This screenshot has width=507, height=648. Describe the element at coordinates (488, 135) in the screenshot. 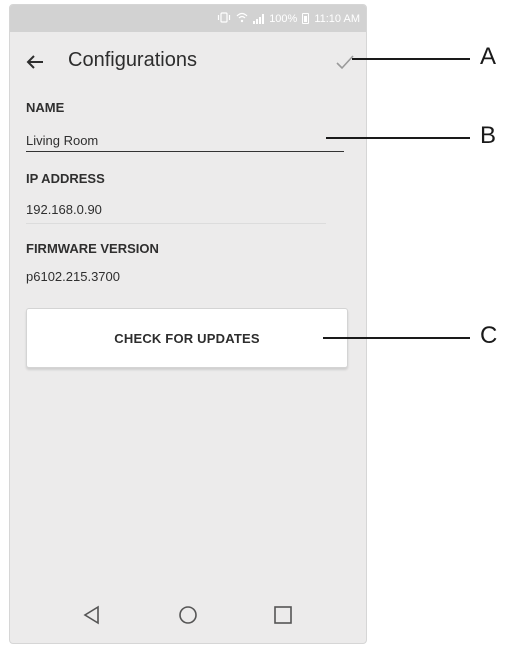

I see `callout-label-b: B` at that location.